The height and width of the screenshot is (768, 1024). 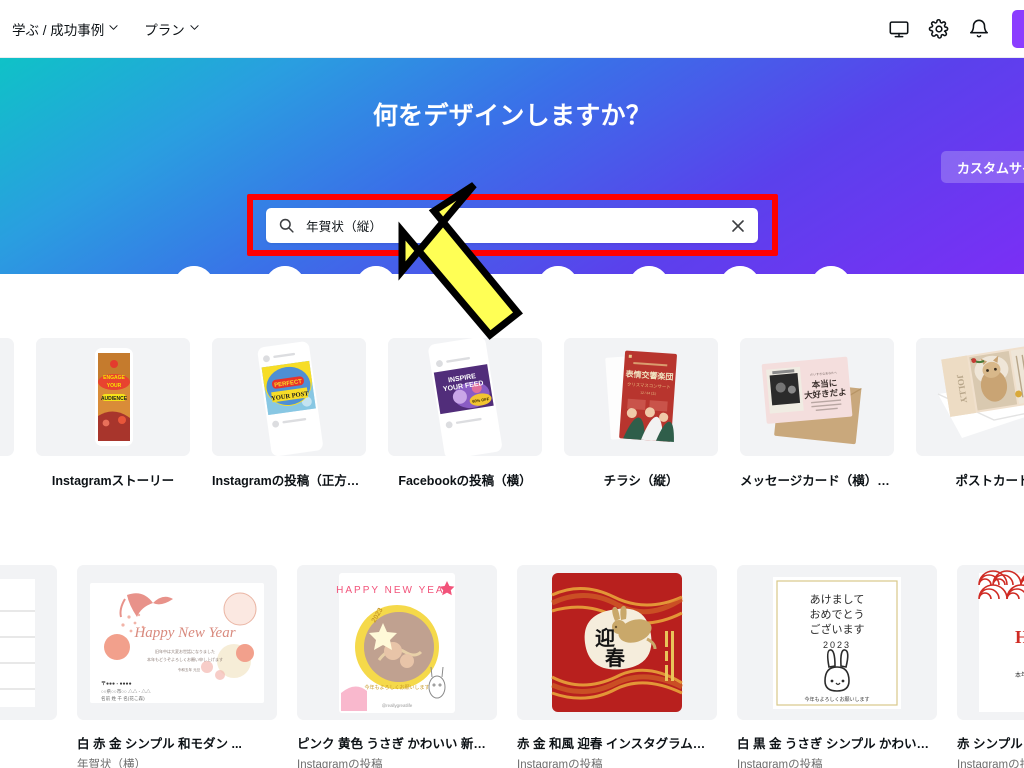 What do you see at coordinates (126, 691) in the screenshot?
I see `svg-text: ○○県○○市○○ △△ - △△` at bounding box center [126, 691].